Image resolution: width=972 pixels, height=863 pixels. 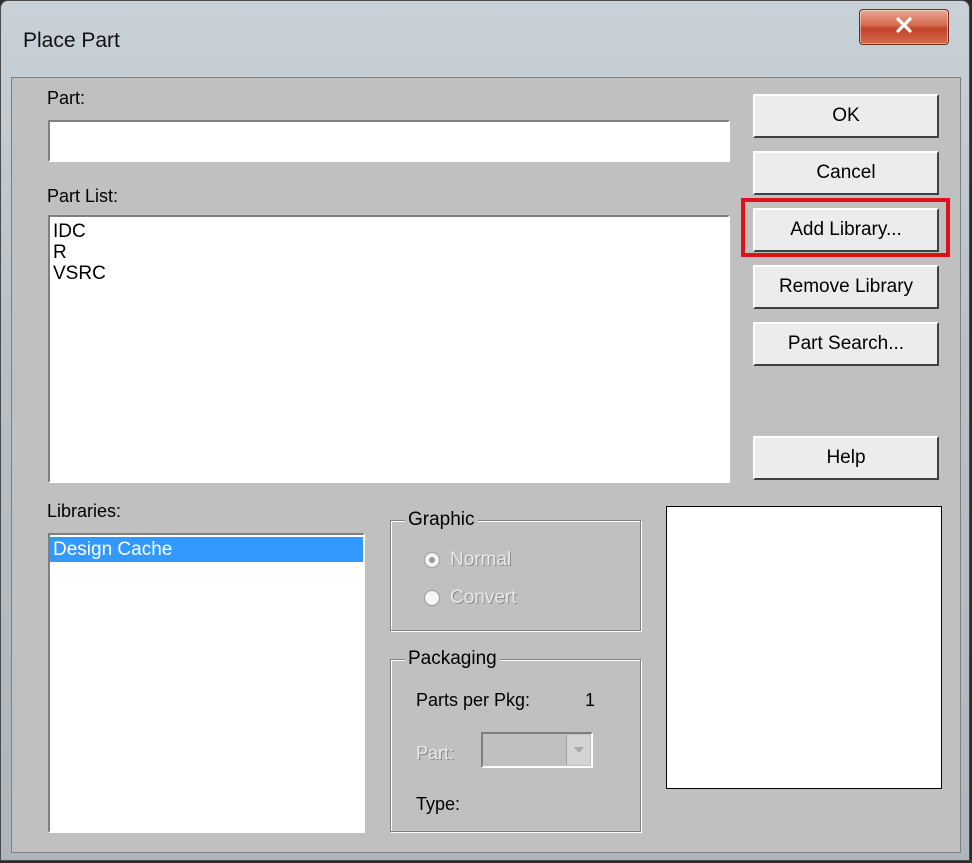 What do you see at coordinates (845, 227) in the screenshot?
I see `highlight-box` at bounding box center [845, 227].